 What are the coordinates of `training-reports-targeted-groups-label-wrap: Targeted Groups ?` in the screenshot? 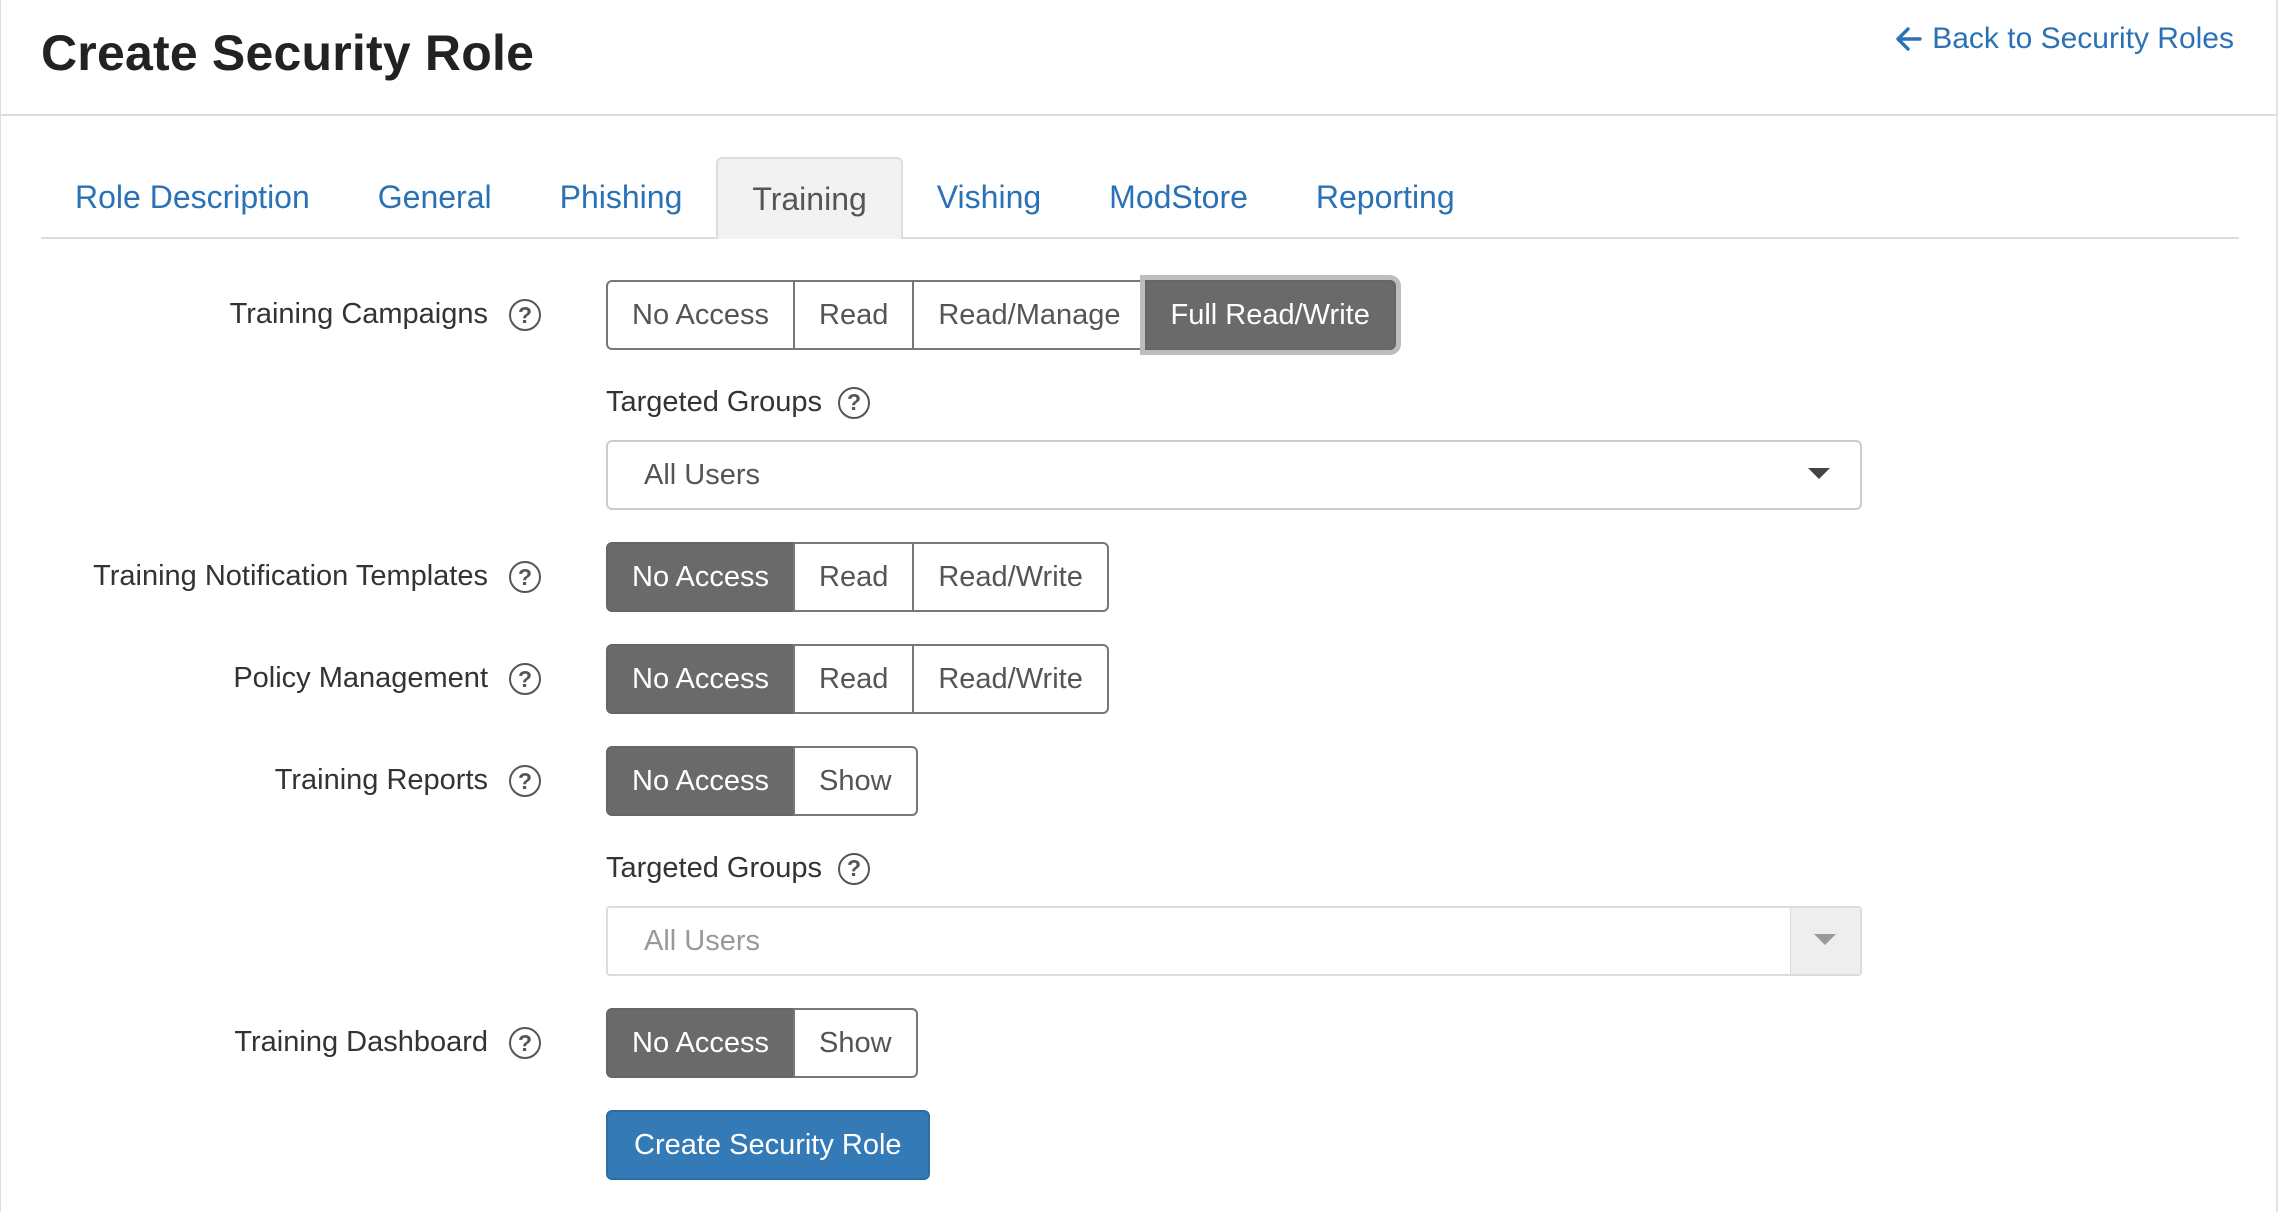 It's located at (738, 868).